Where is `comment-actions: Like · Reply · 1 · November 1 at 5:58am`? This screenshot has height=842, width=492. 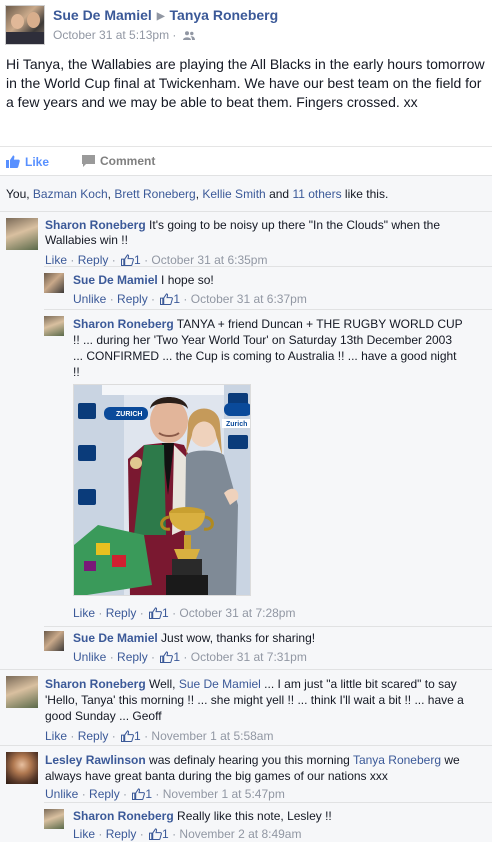
comment-actions: Like · Reply · 1 · November 1 at 5:58am is located at coordinates (159, 736).